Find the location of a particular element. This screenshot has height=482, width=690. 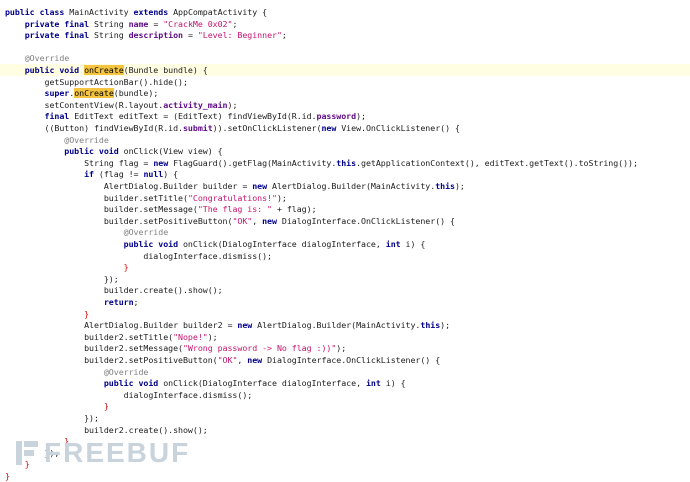

code-text: builder2.setMessage( is located at coordinates (94, 348).